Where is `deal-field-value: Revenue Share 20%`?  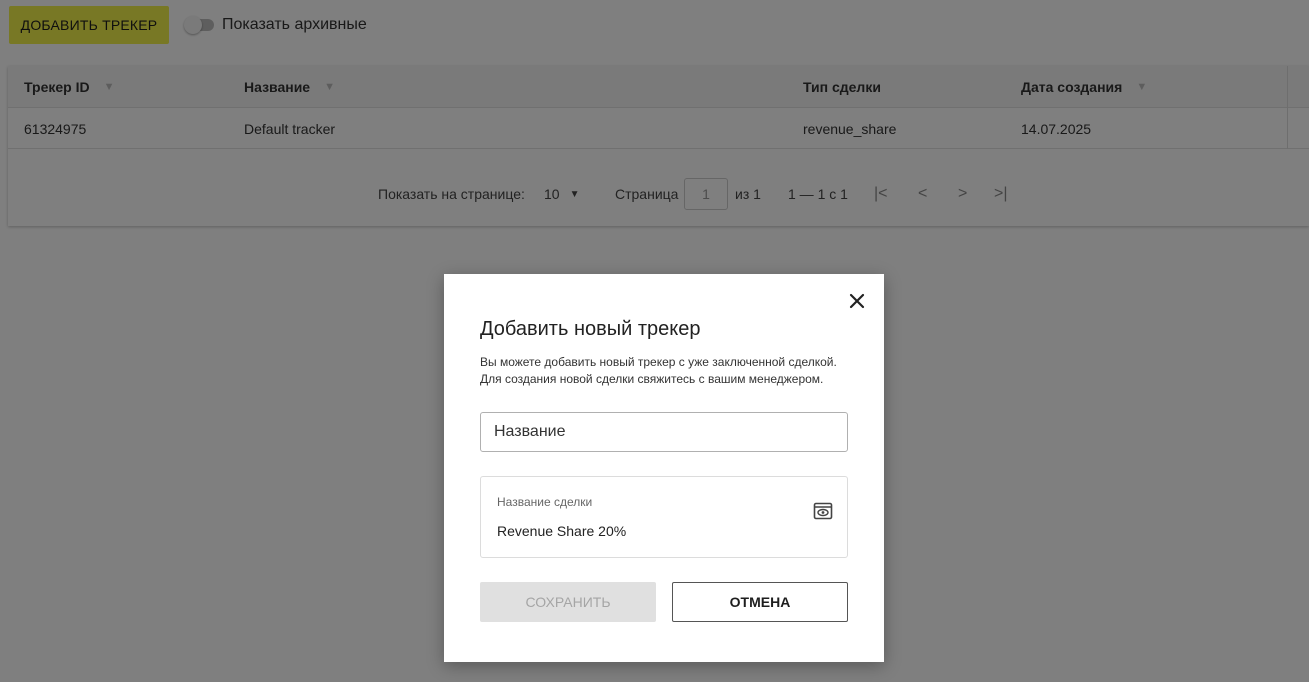 deal-field-value: Revenue Share 20% is located at coordinates (562, 531).